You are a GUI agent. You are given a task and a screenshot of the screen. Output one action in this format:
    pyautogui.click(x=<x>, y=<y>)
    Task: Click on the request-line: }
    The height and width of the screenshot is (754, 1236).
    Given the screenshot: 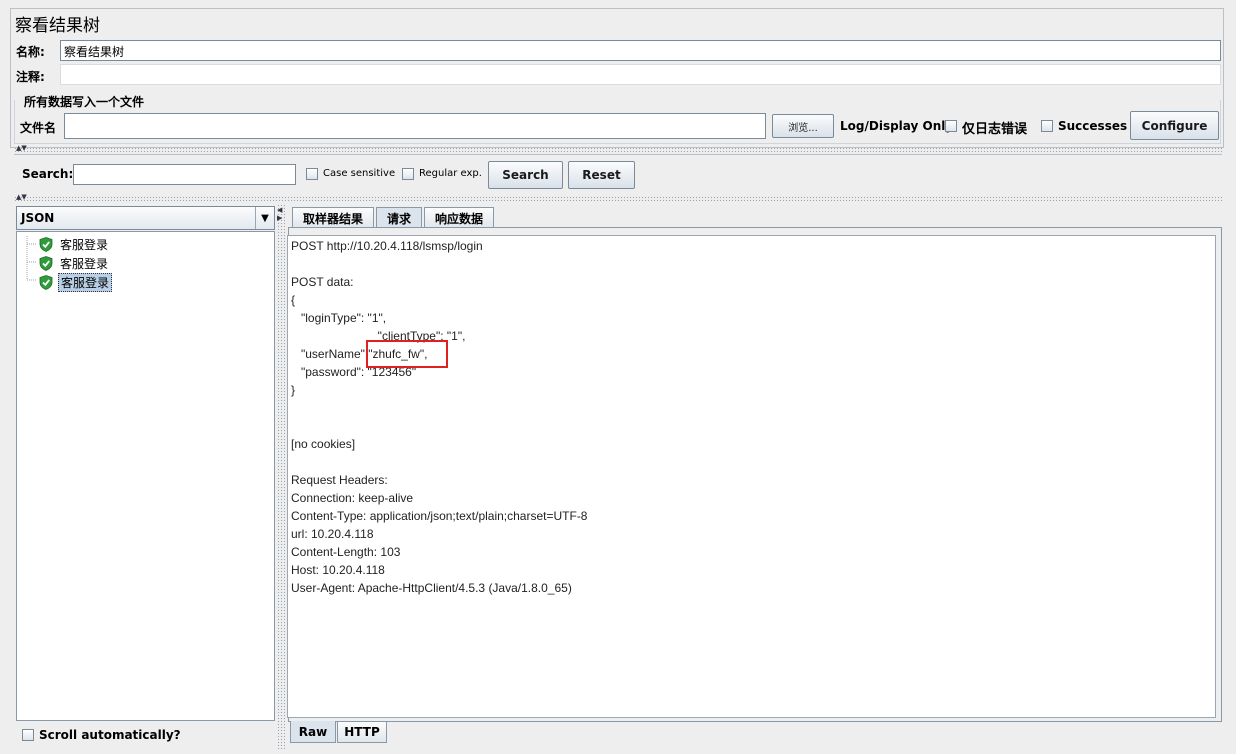 What is the action you would take?
    pyautogui.click(x=293, y=390)
    